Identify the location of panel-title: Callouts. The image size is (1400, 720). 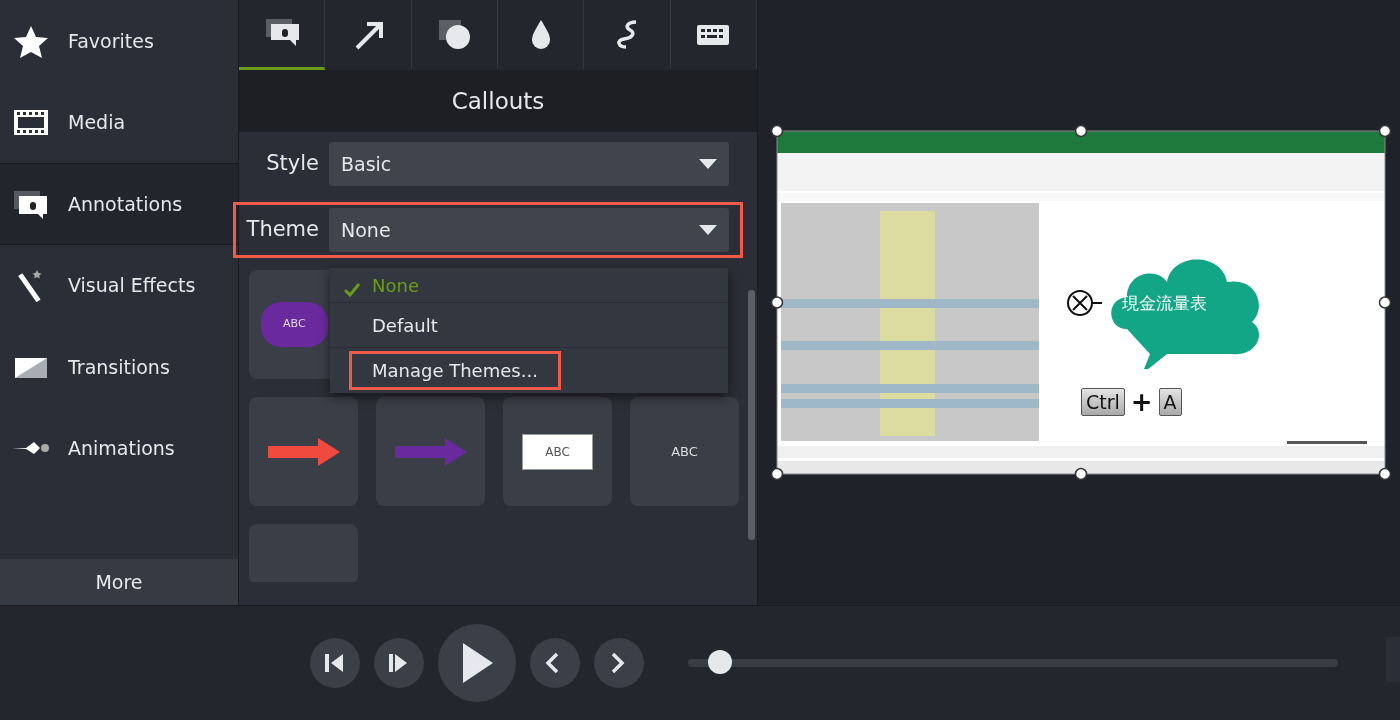
(498, 101).